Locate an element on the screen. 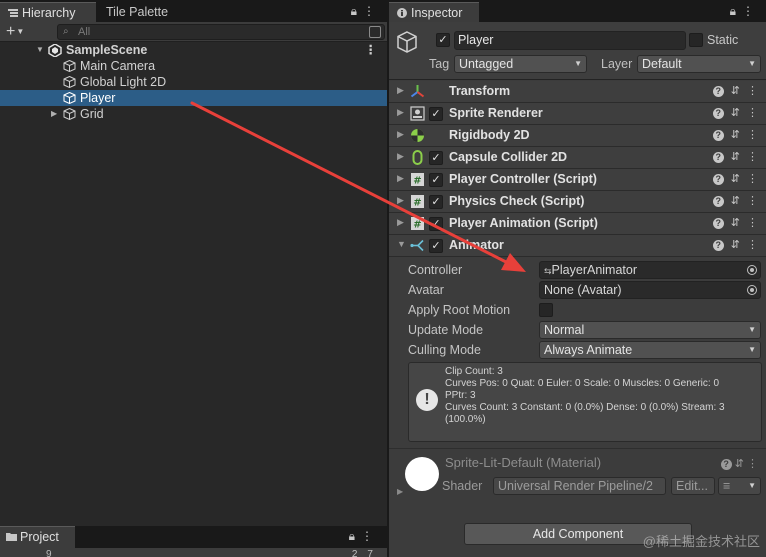 Image resolution: width=766 pixels, height=557 pixels. tab-inspector: Inspector is located at coordinates (434, 12).